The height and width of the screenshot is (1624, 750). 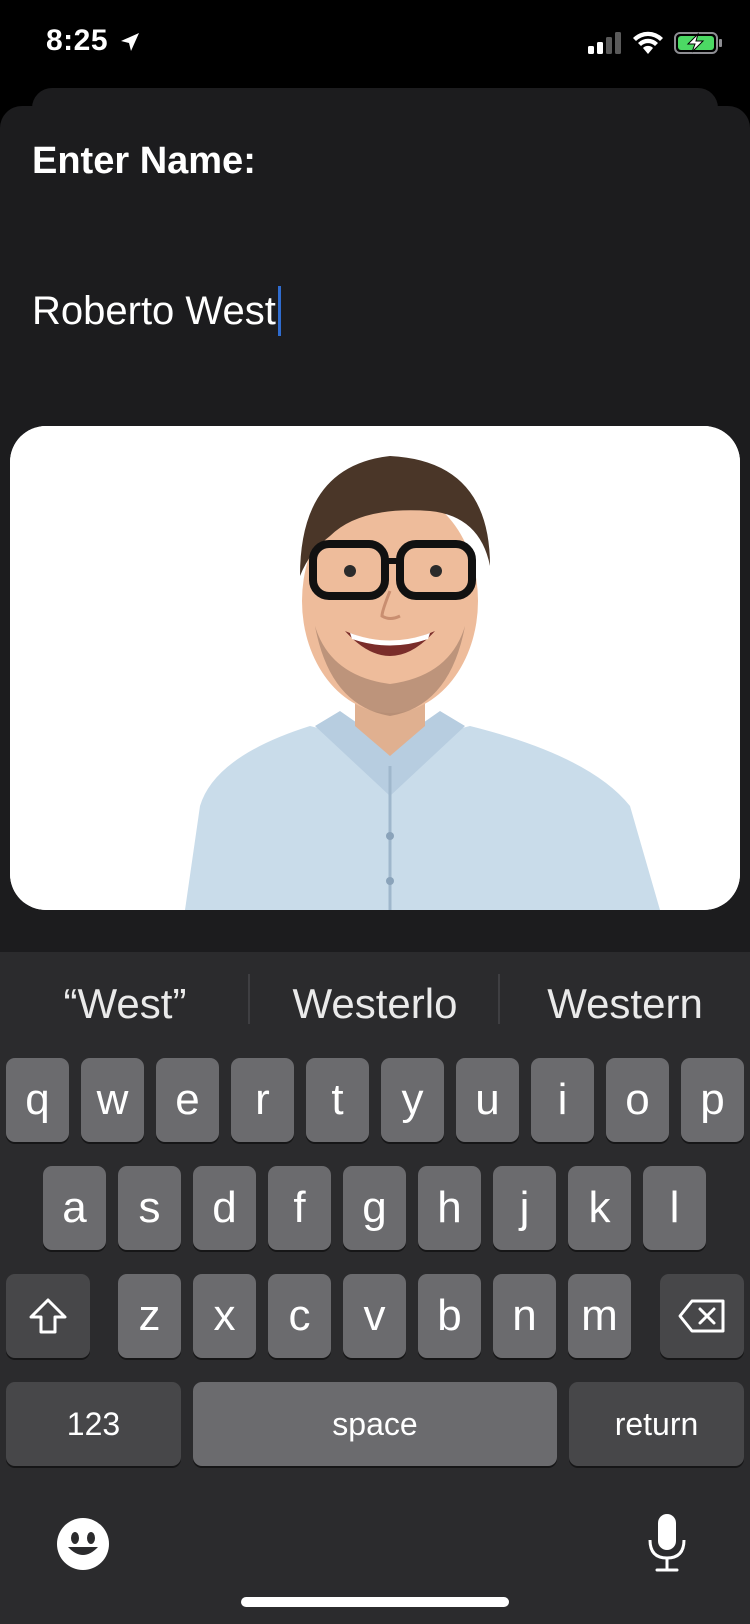 I want to click on key-s: s, so click(x=149, y=1208).